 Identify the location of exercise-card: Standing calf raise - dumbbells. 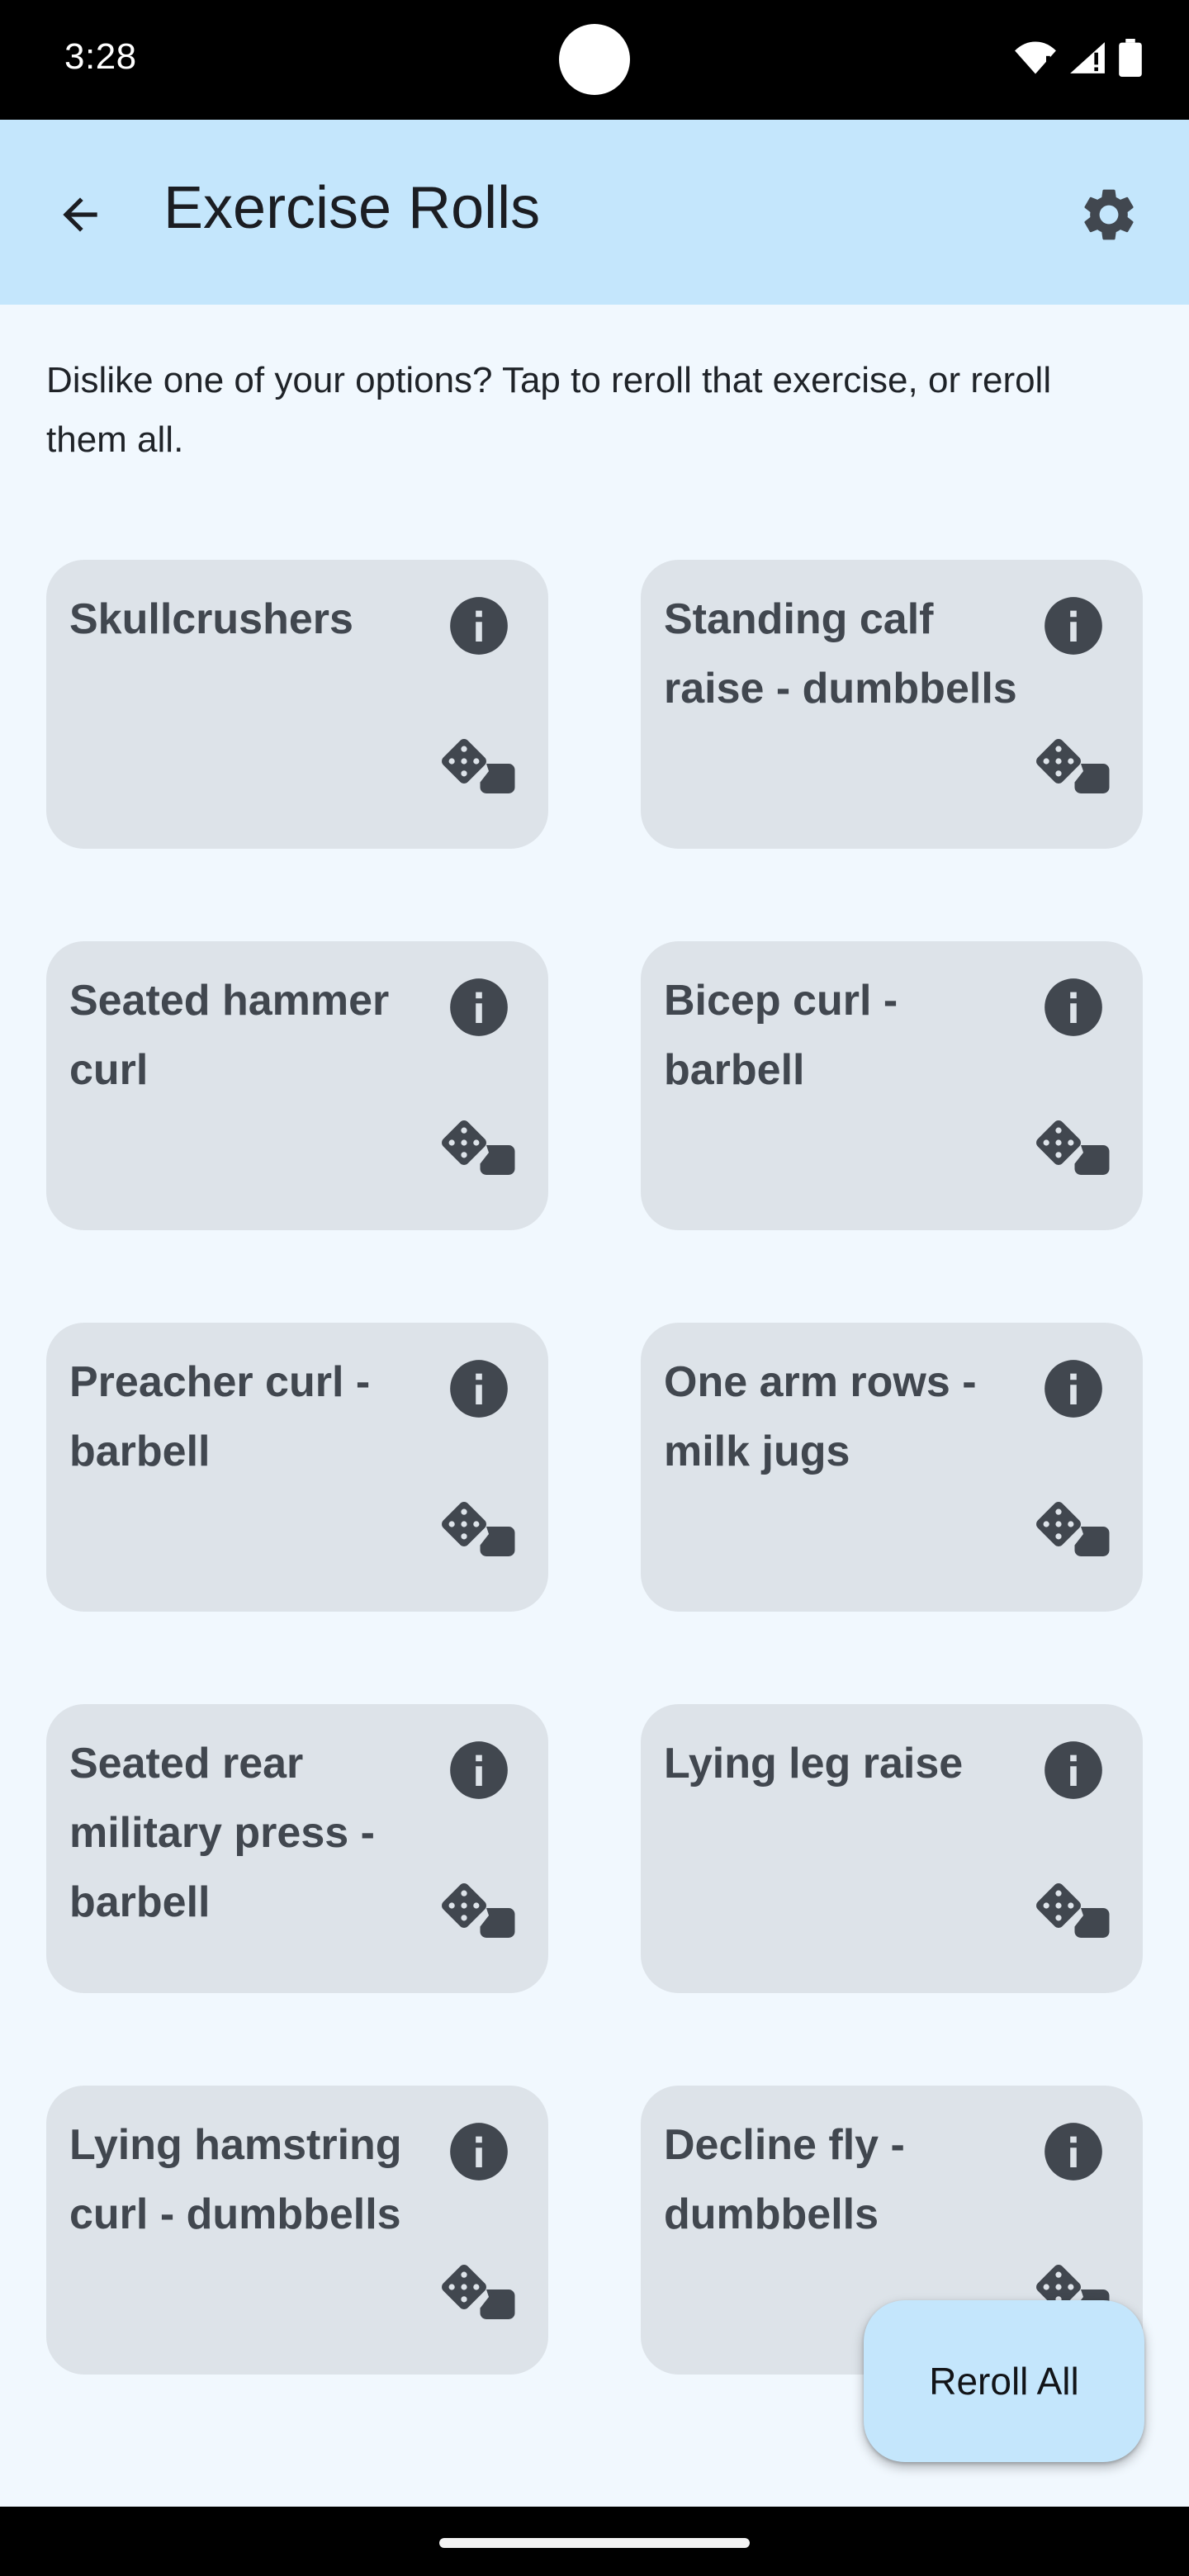
(892, 704).